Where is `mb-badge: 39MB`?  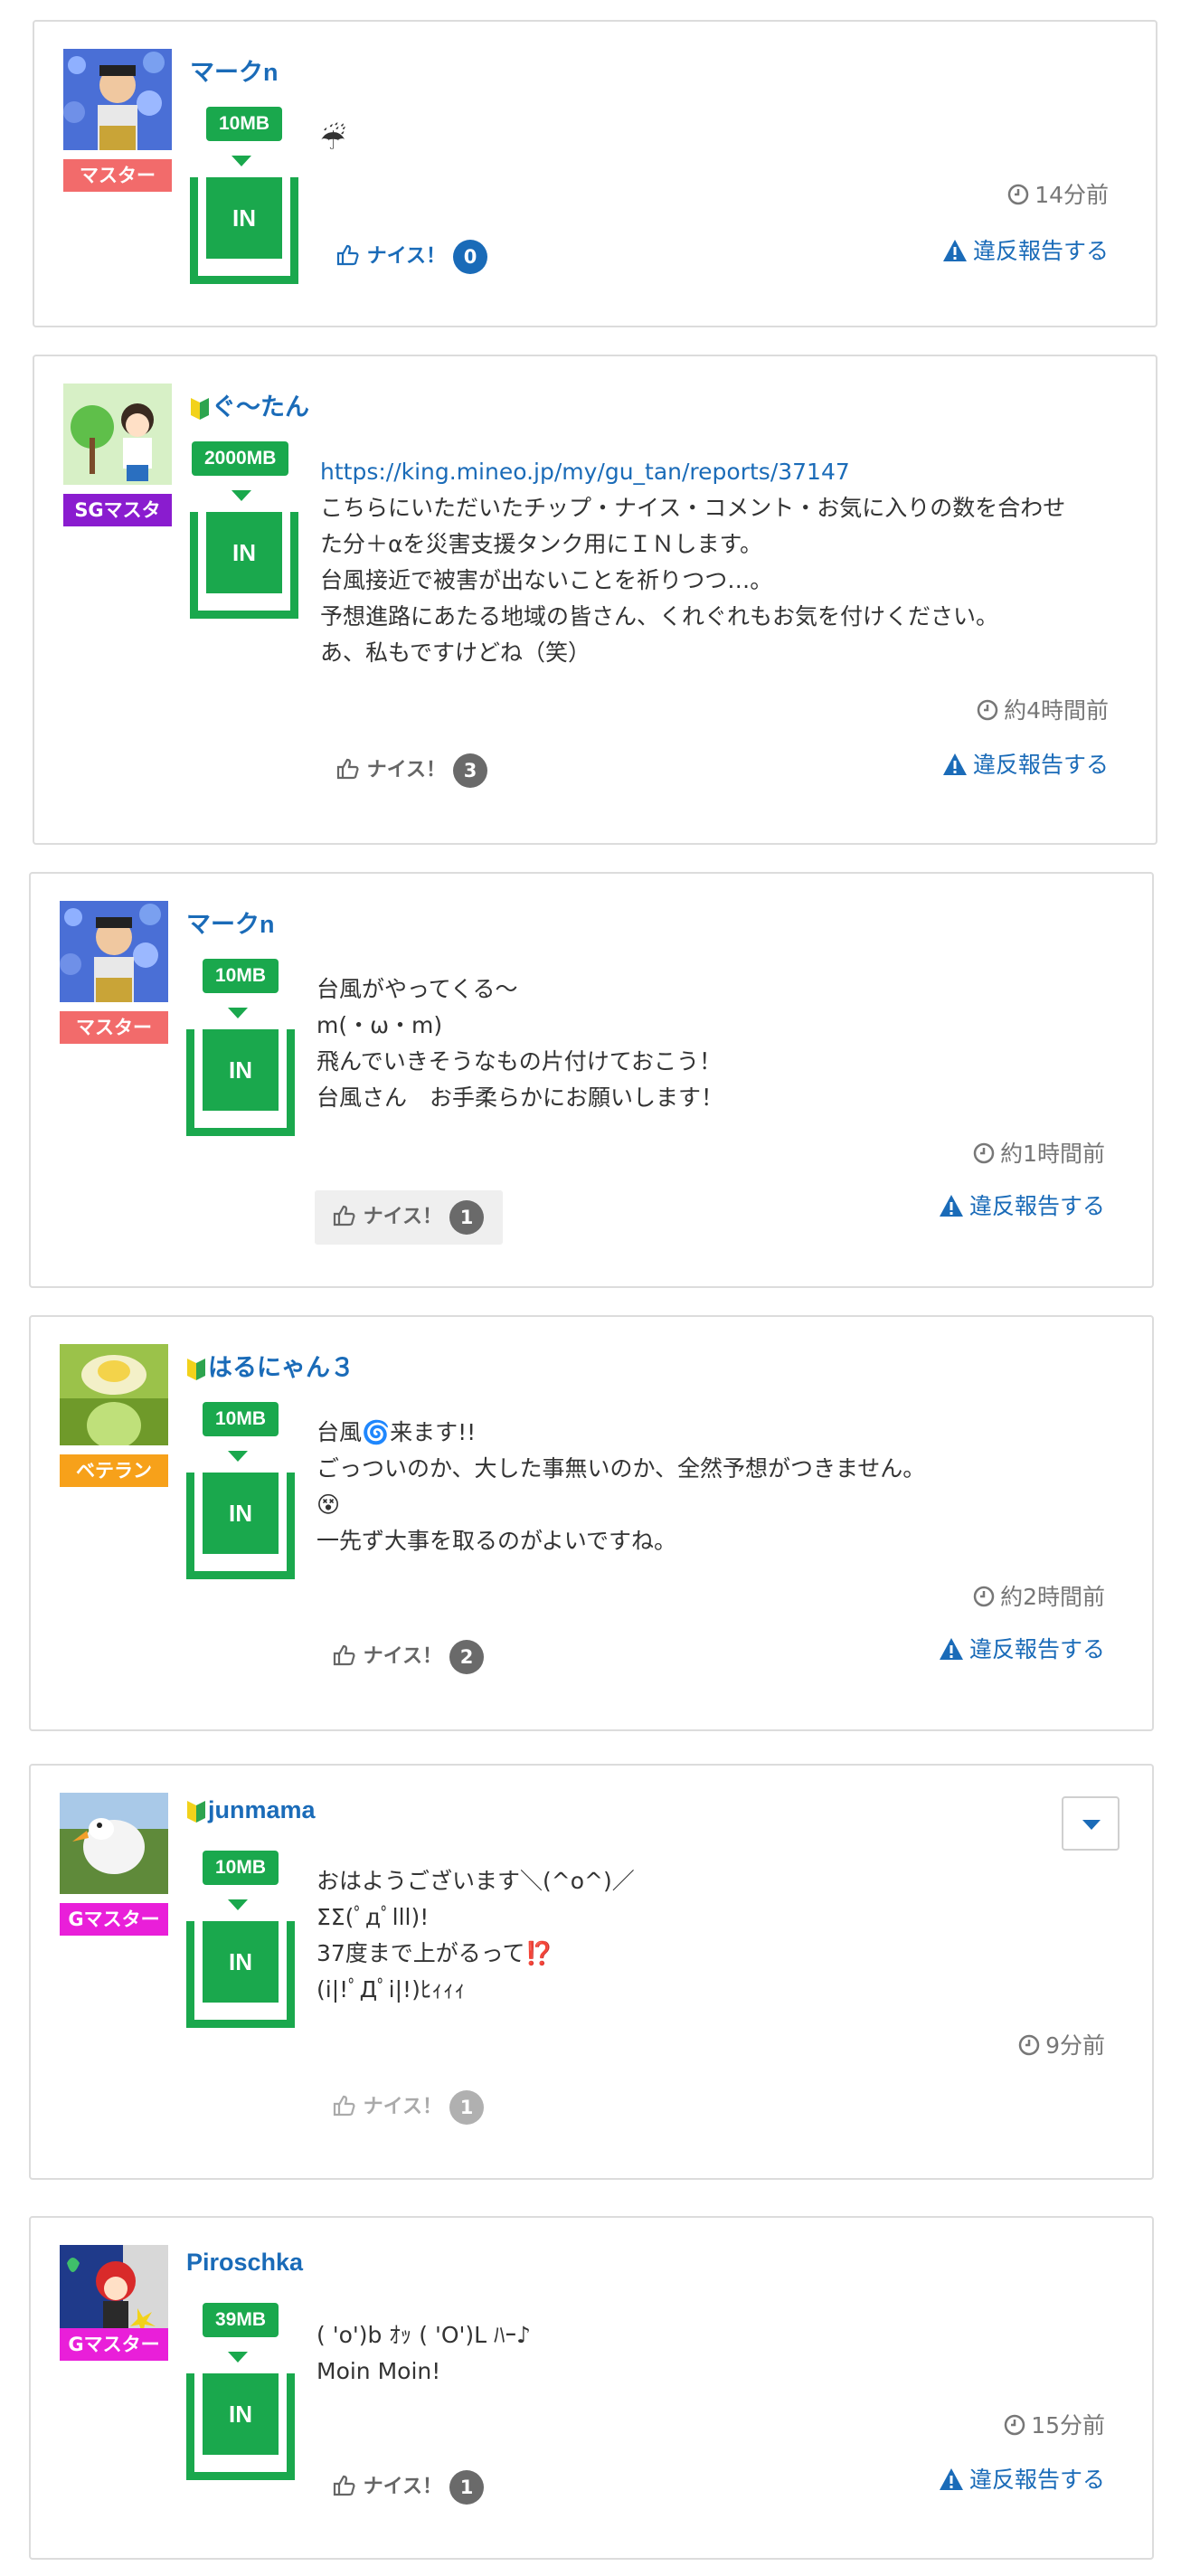 mb-badge: 39MB is located at coordinates (241, 2320).